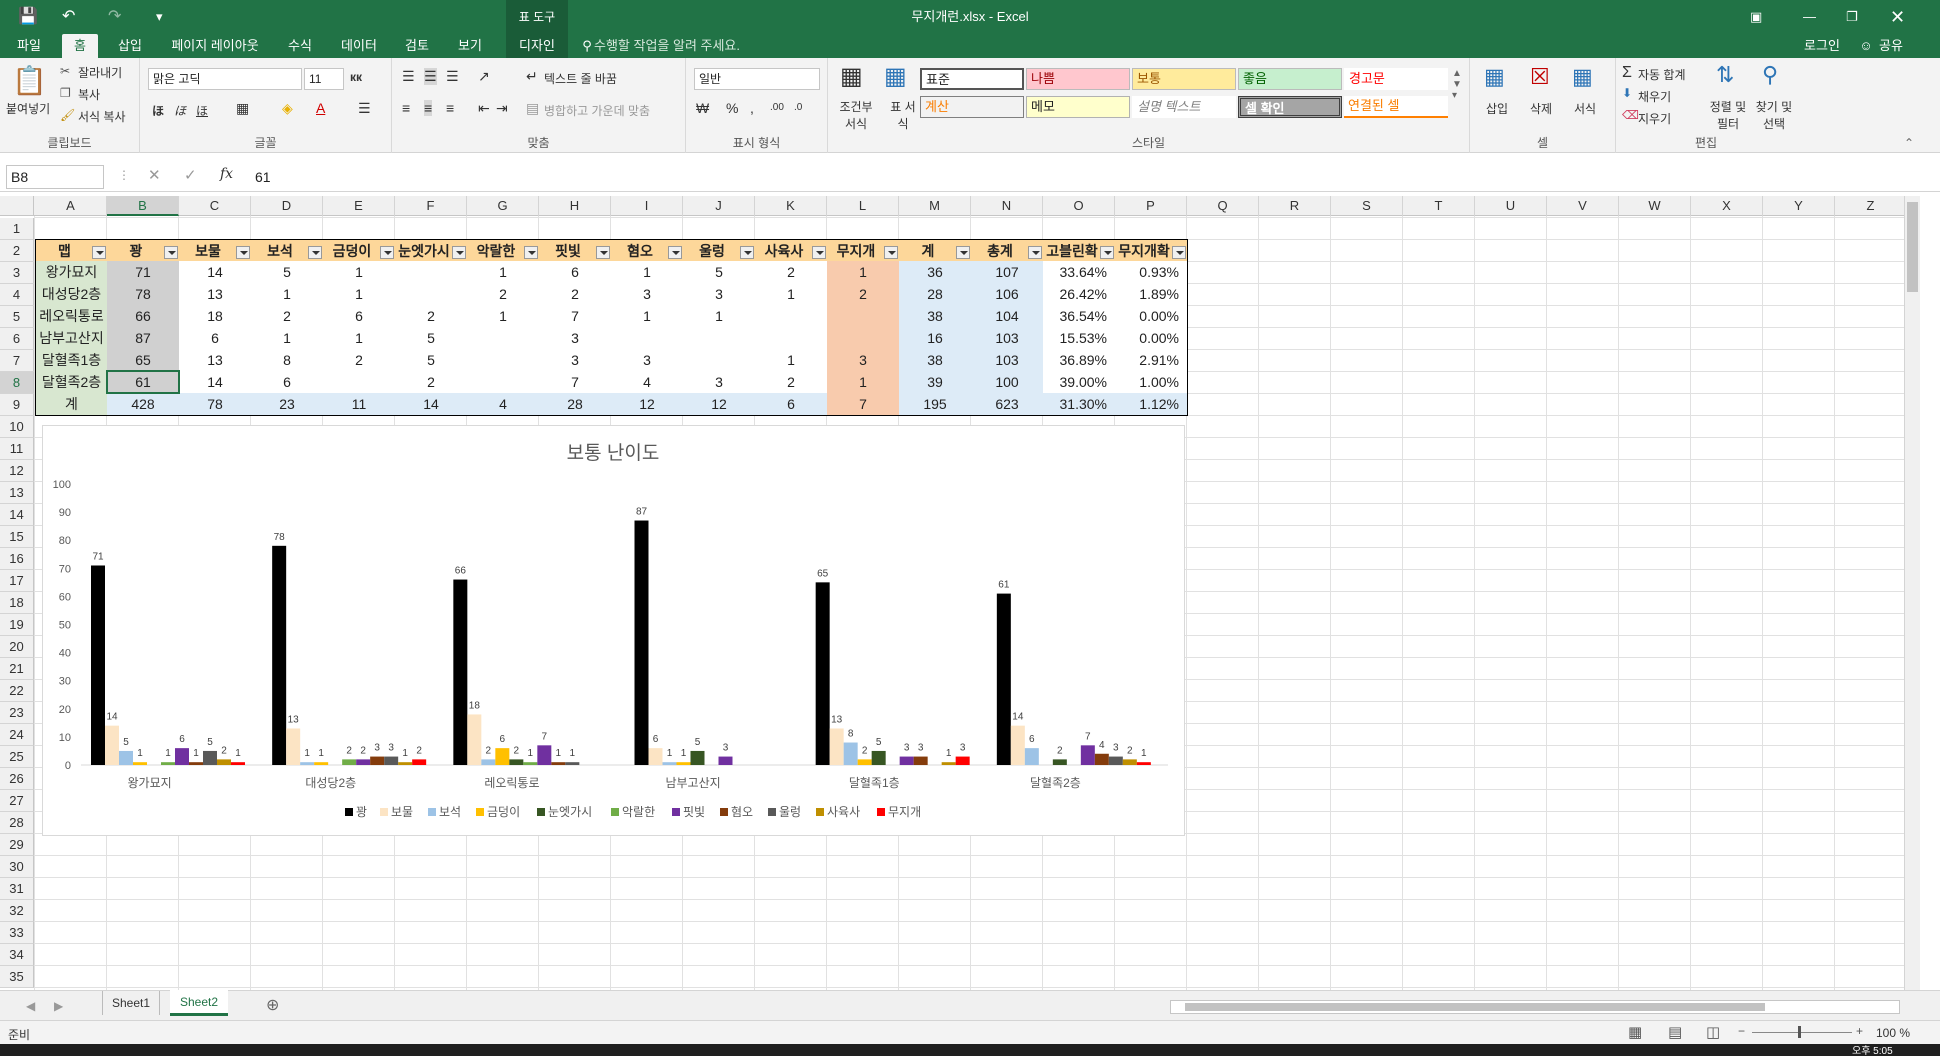  I want to click on table-cell: 36.89%, so click(1079, 360).